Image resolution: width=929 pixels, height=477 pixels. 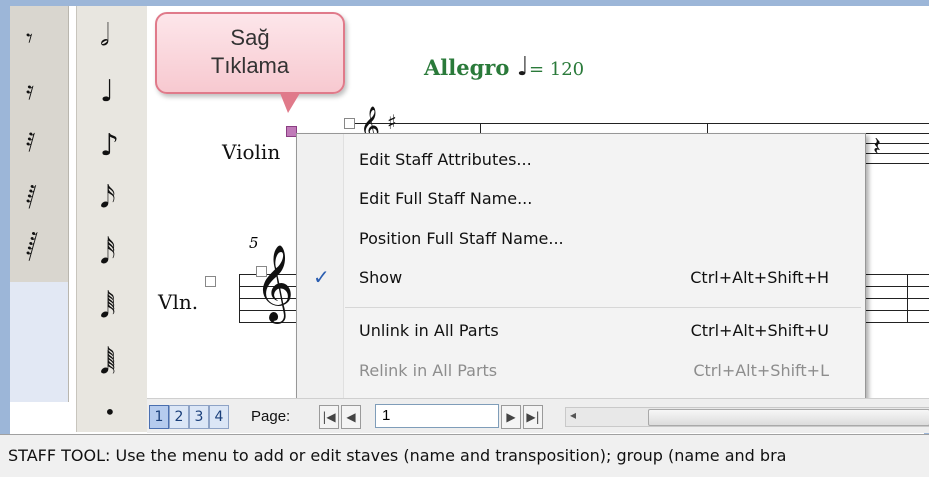 What do you see at coordinates (437, 416) in the screenshot?
I see `page-number-input: 1` at bounding box center [437, 416].